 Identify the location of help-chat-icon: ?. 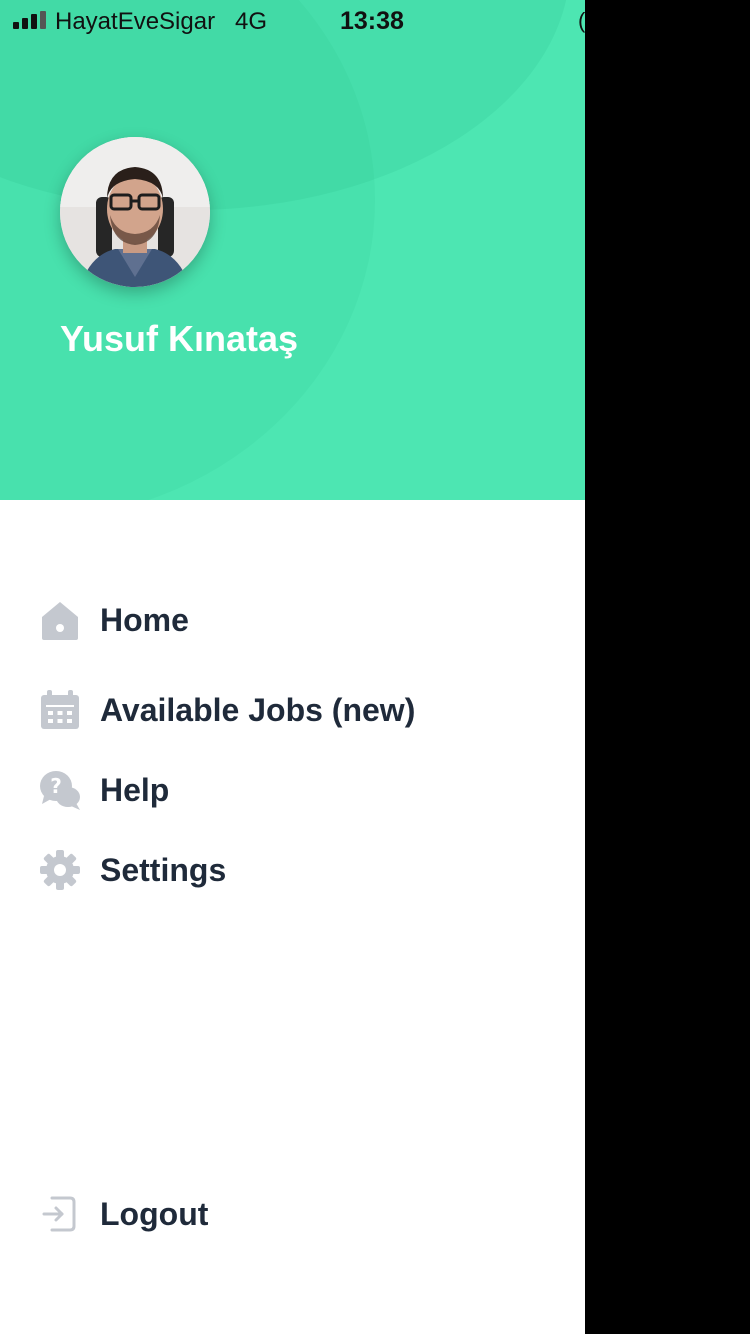
(60, 790).